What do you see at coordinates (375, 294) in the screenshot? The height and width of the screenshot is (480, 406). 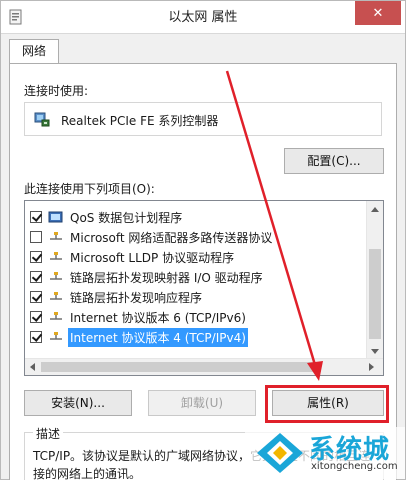 I see `vertical-scroll-thumb` at bounding box center [375, 294].